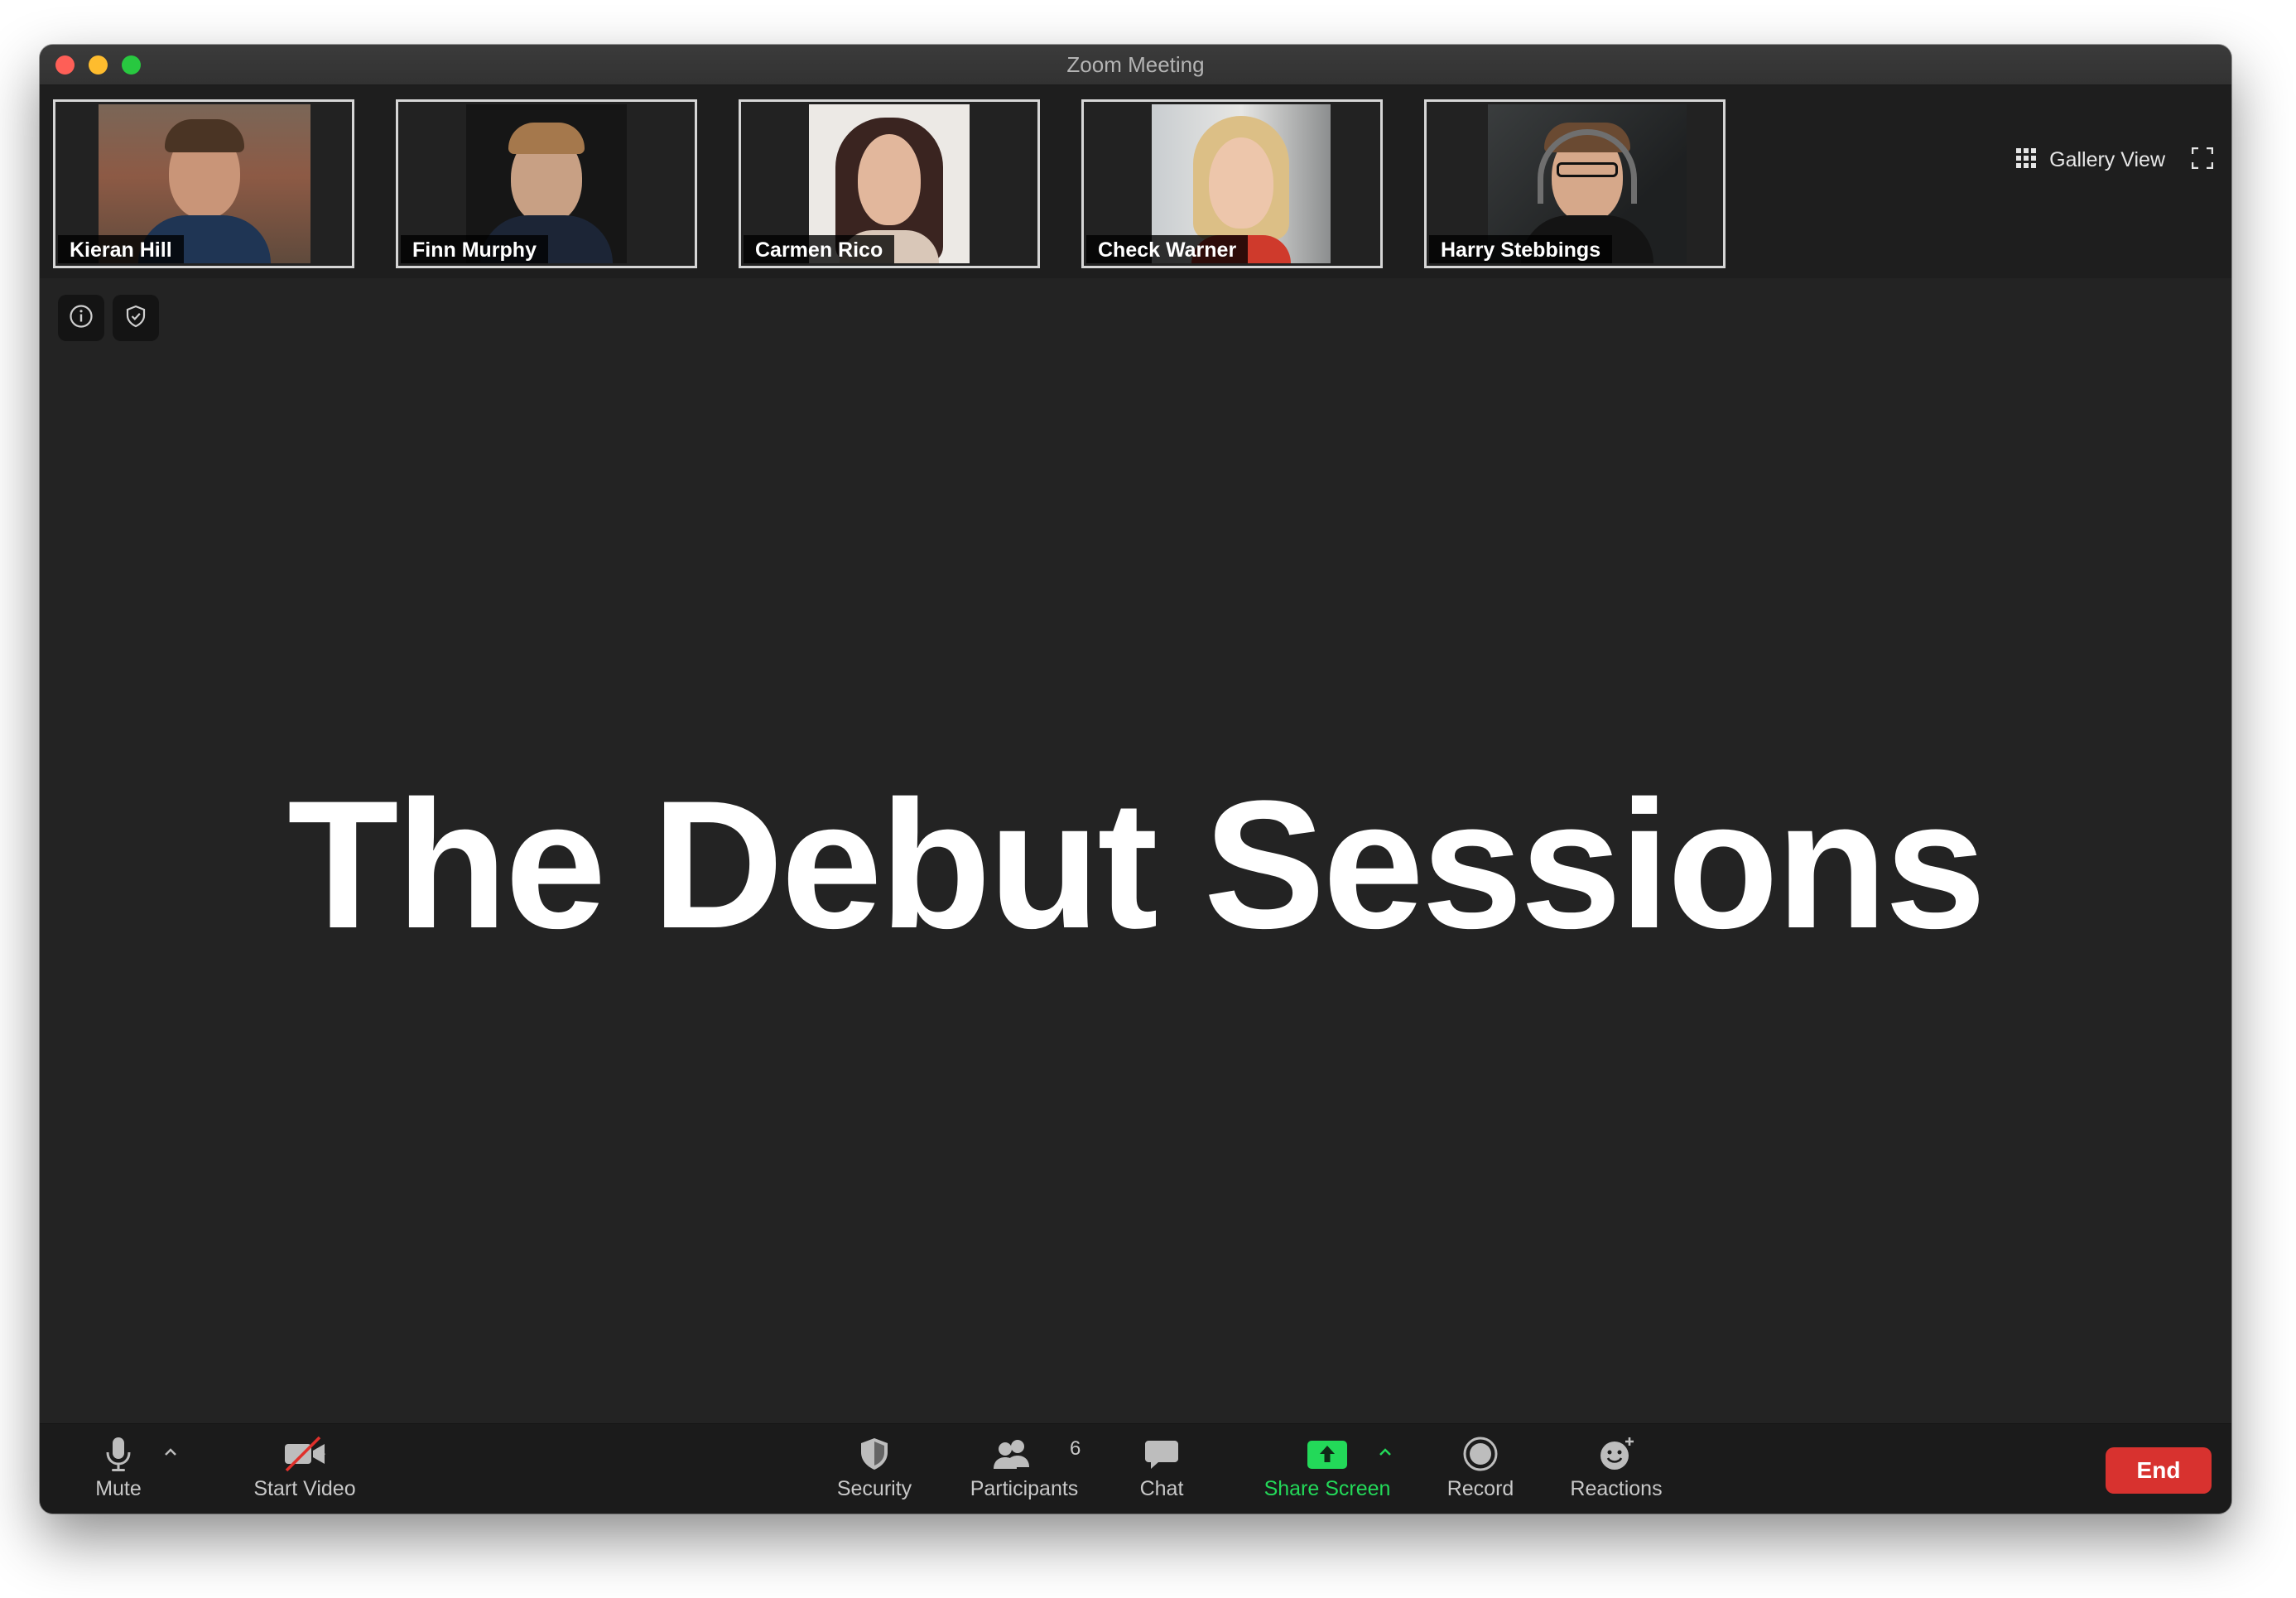 The width and height of the screenshot is (2296, 1598). I want to click on mute-button: Mute, so click(118, 1469).